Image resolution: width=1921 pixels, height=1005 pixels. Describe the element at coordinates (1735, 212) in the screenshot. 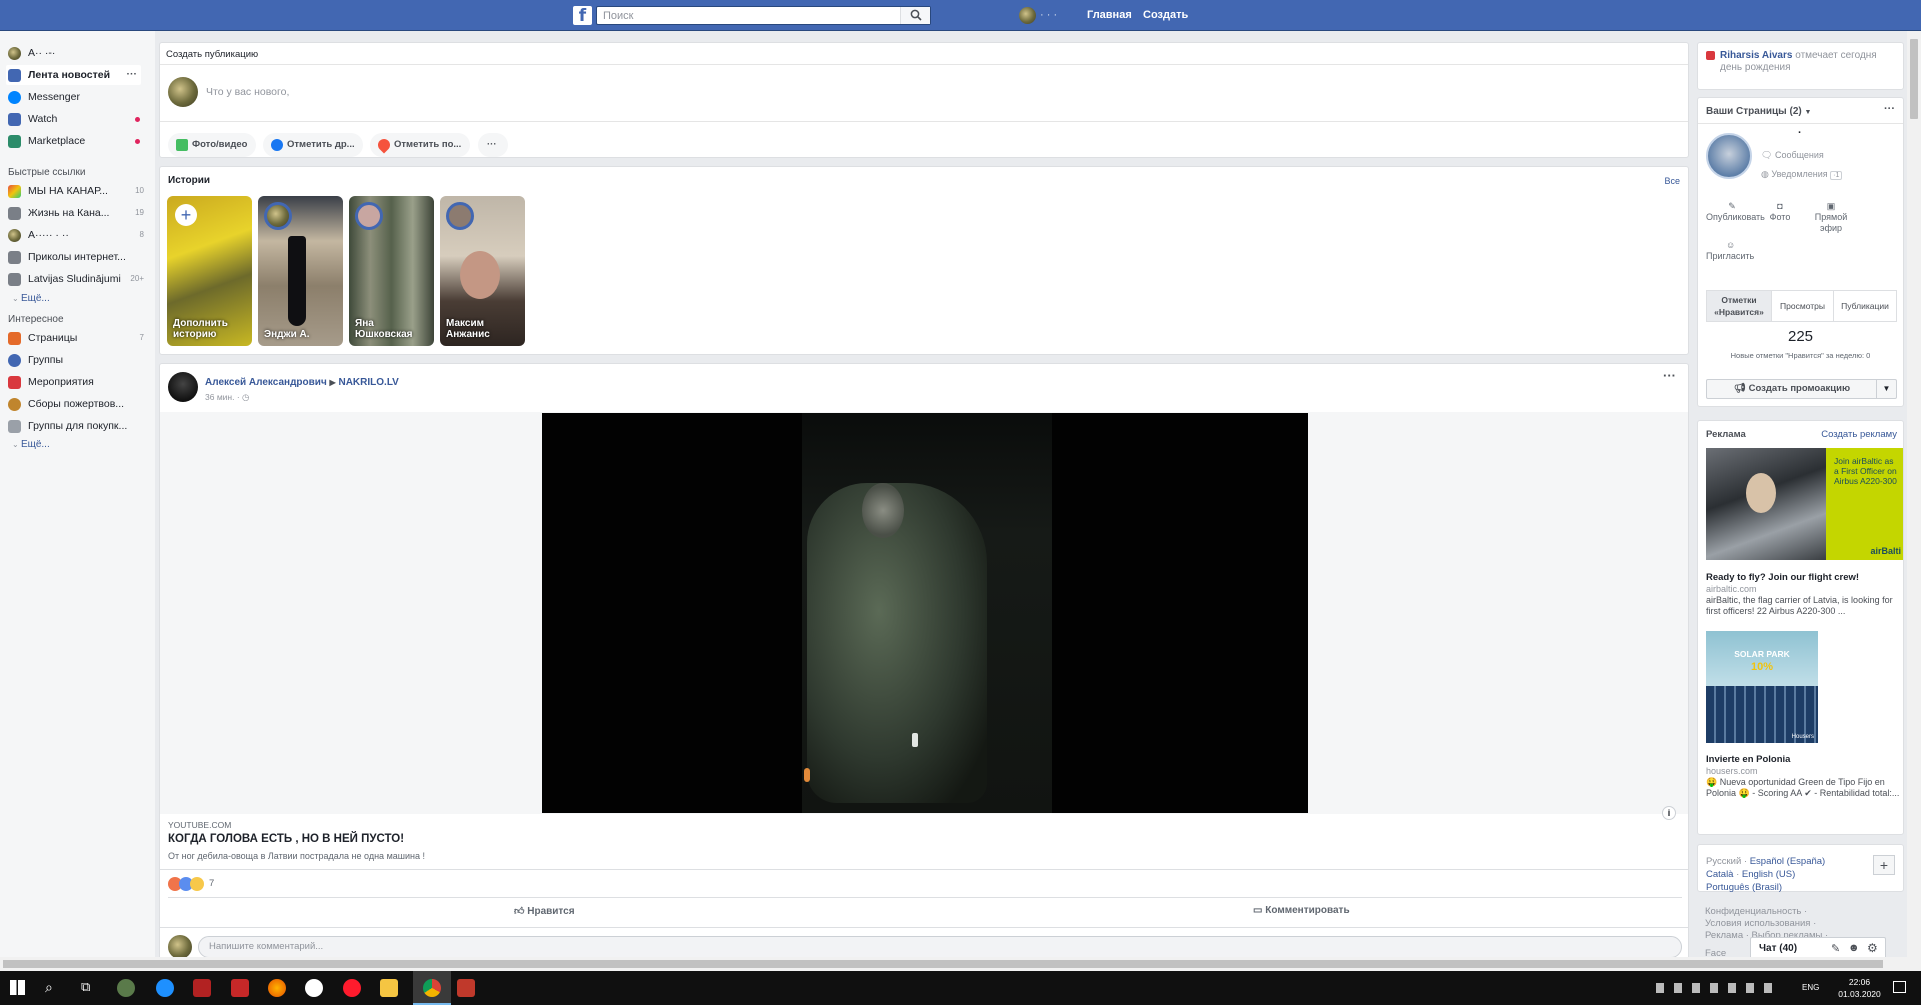

I see `publish-action: ✎ Опубликовать` at that location.